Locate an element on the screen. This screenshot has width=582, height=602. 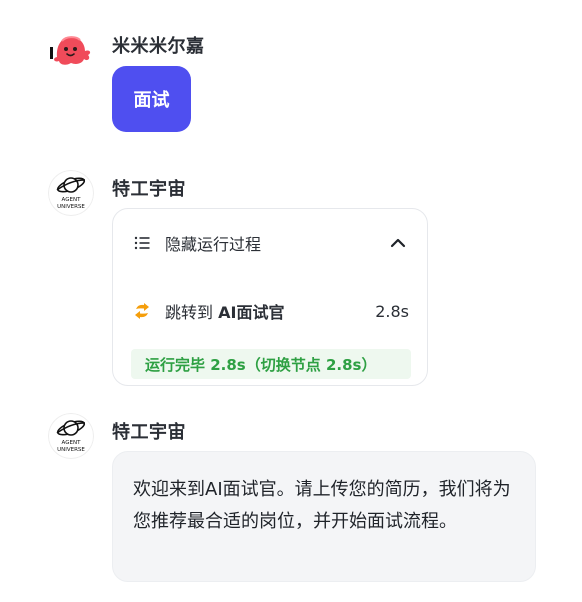
list-icon is located at coordinates (142, 243).